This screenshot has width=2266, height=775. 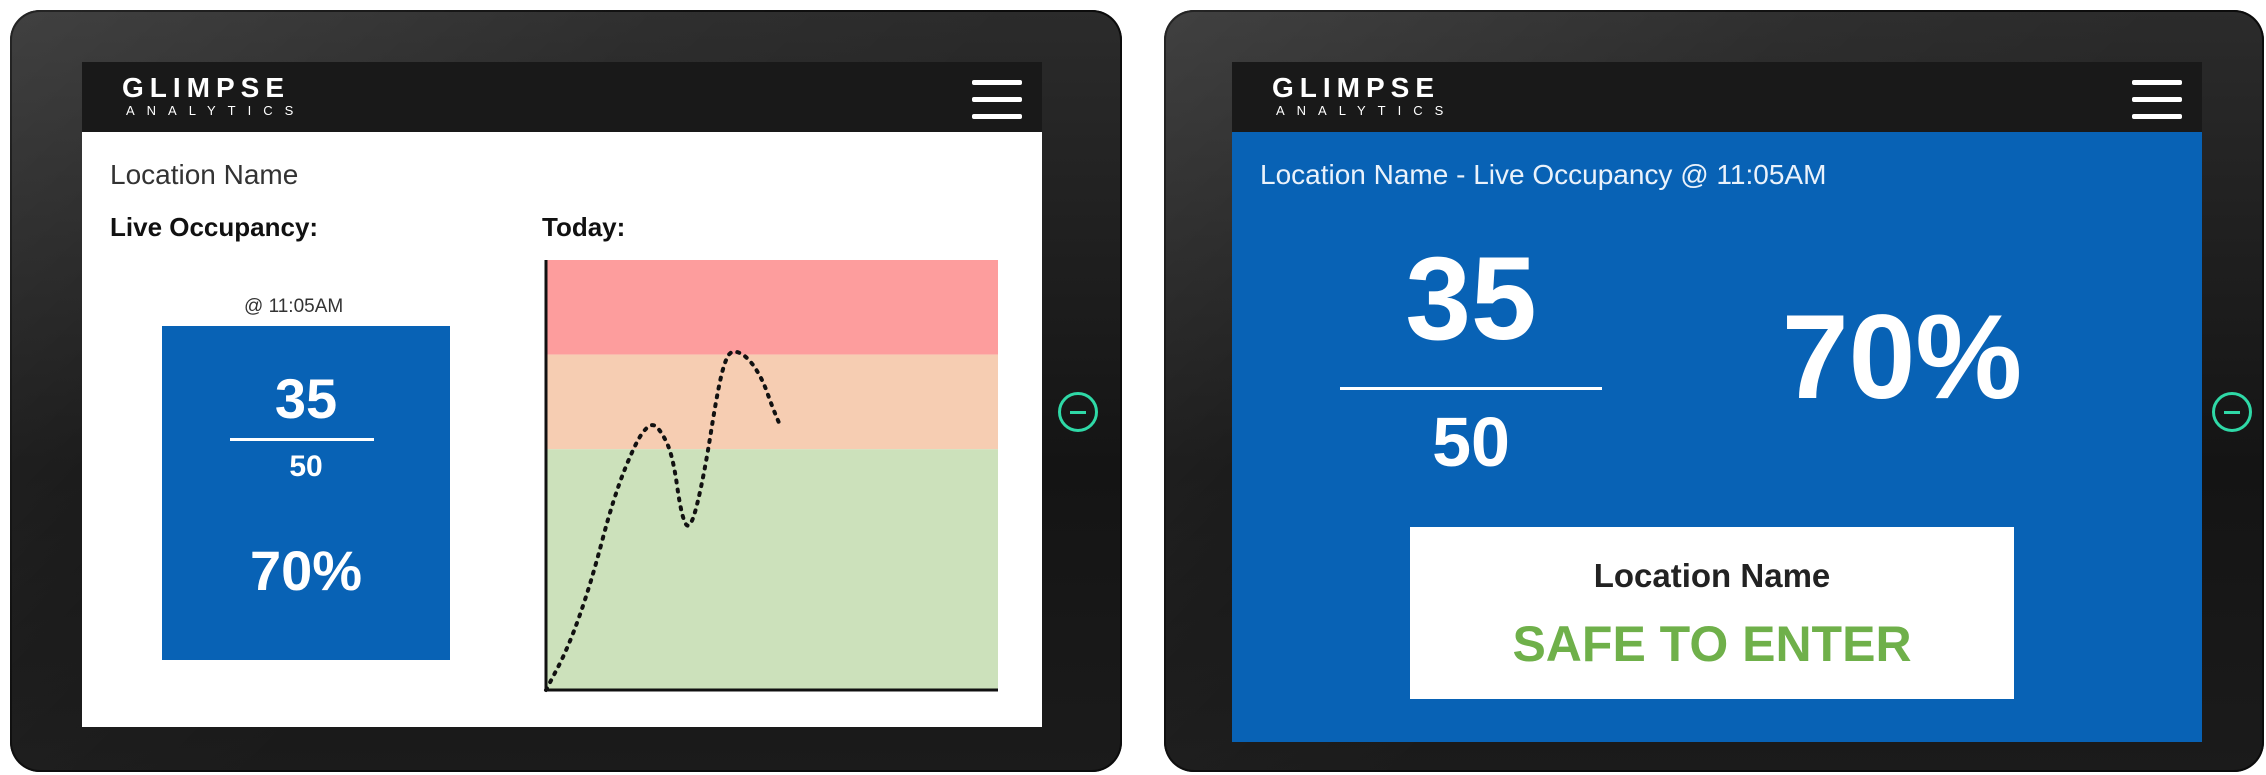 What do you see at coordinates (204, 174) in the screenshot?
I see `location-name: Location Name` at bounding box center [204, 174].